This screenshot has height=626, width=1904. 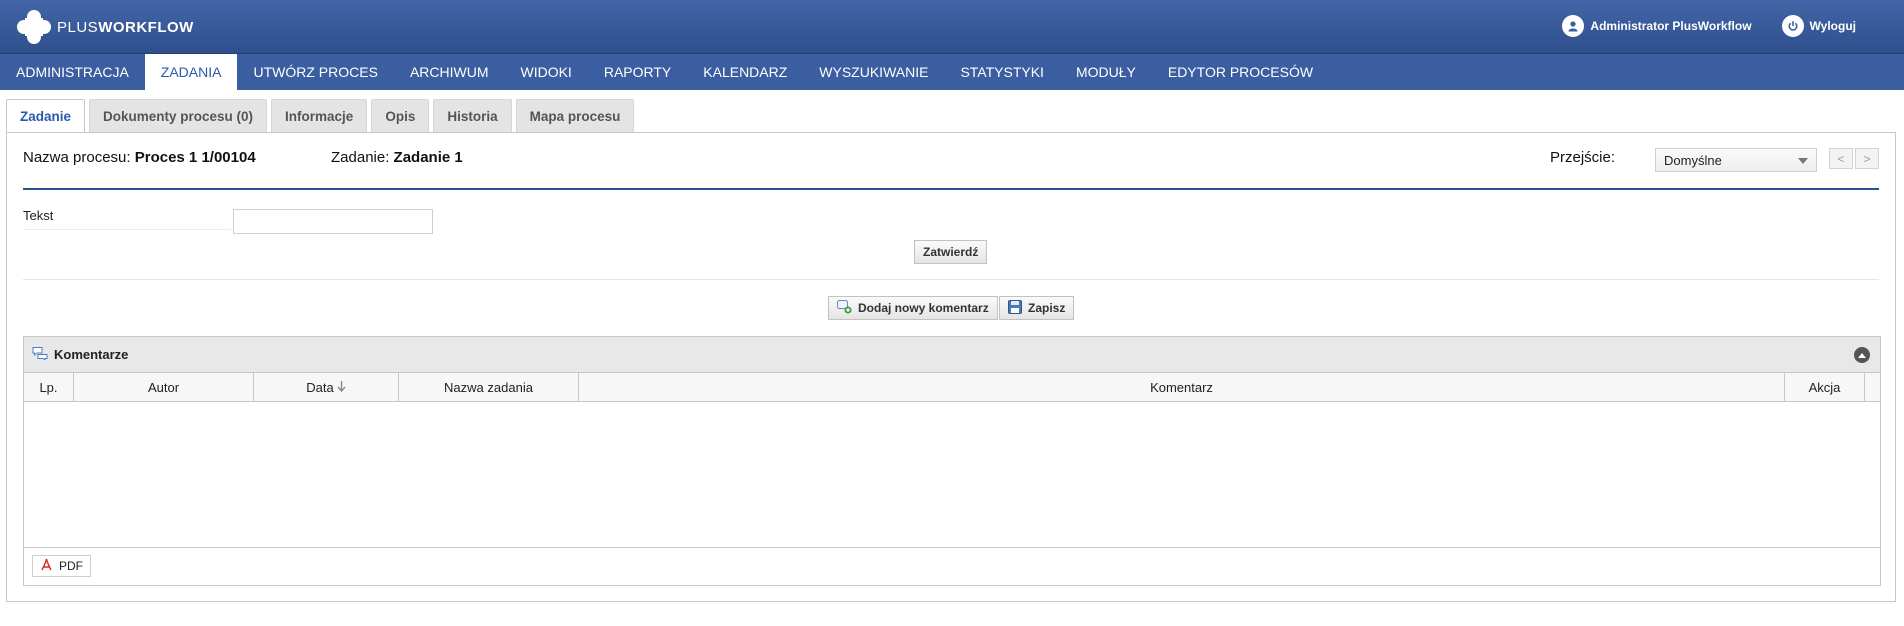 I want to click on user-profile-link: Administrator PlusWorkflow, so click(x=1657, y=26).